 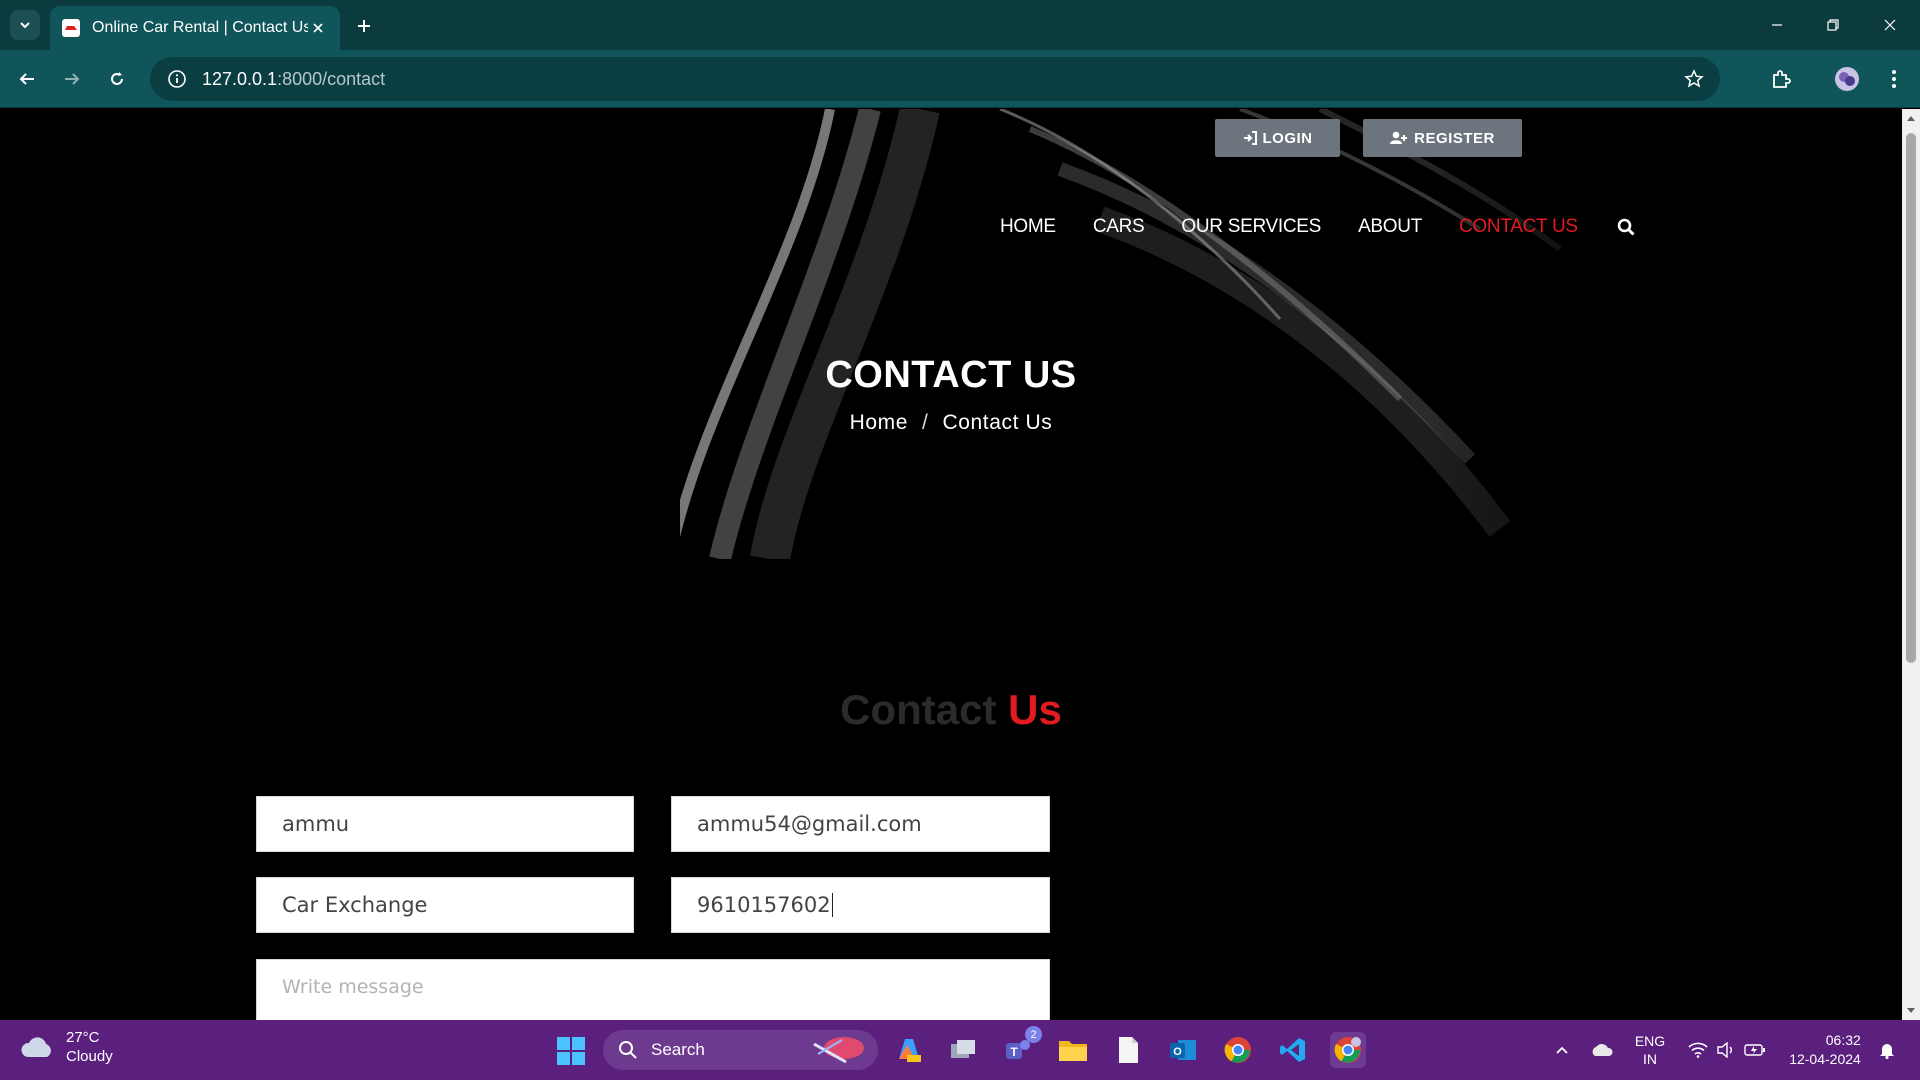 What do you see at coordinates (908, 1050) in the screenshot?
I see `copilot-app-icon` at bounding box center [908, 1050].